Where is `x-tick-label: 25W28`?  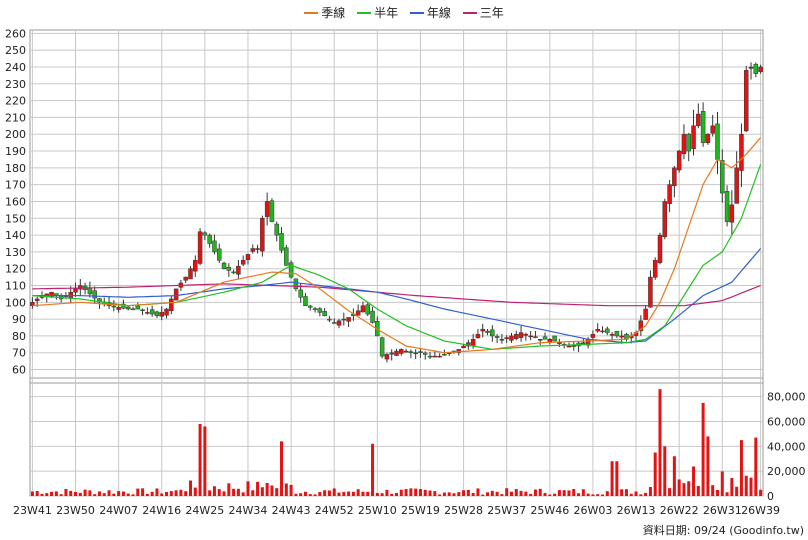
x-tick-label: 25W28 is located at coordinates (463, 510).